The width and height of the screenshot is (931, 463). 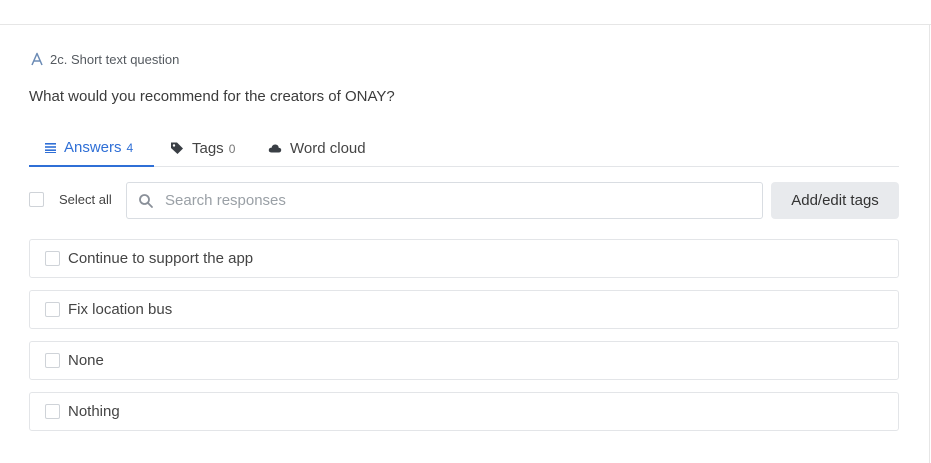 I want to click on answer-text: Nothing, so click(x=94, y=411).